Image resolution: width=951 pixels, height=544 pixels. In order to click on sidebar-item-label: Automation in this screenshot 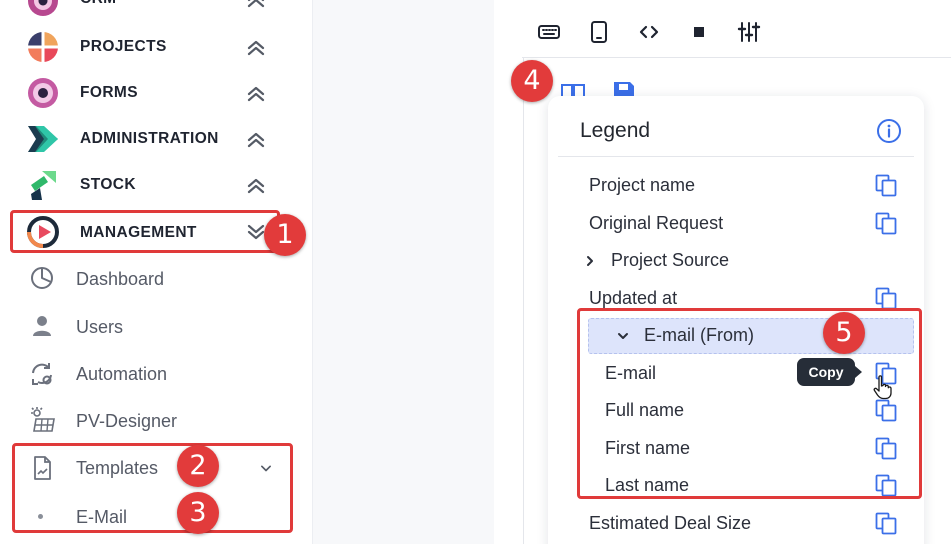, I will do `click(122, 374)`.